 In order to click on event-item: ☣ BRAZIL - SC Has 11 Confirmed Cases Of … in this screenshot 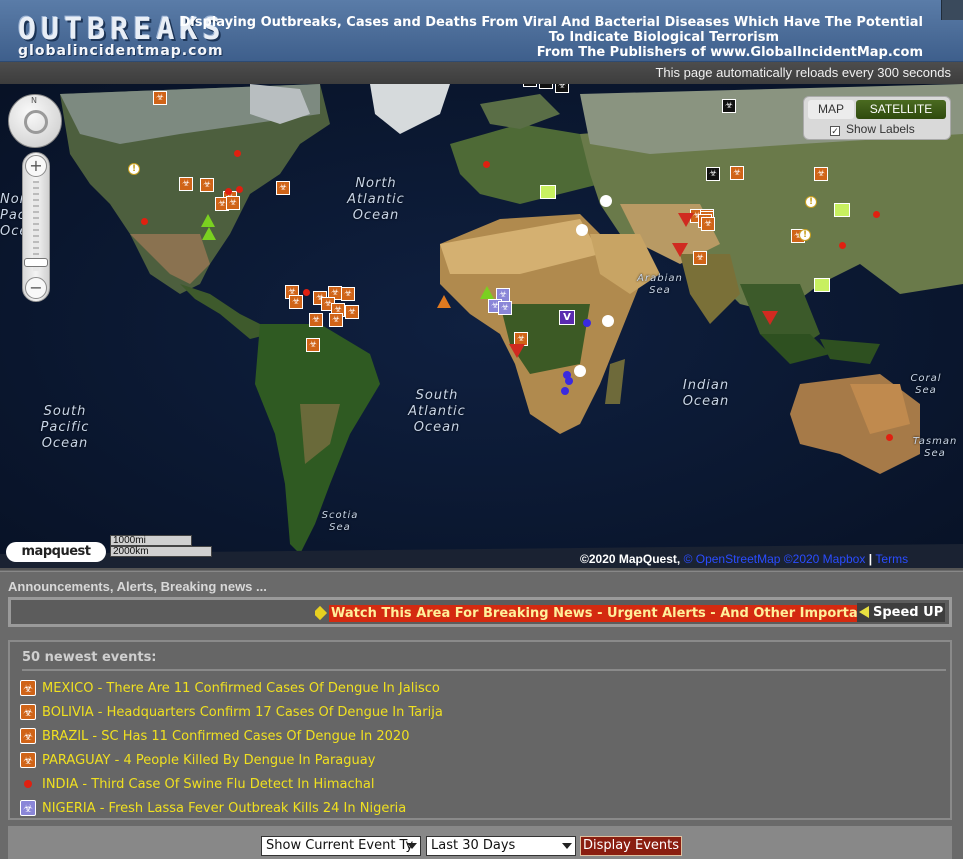, I will do `click(480, 740)`.